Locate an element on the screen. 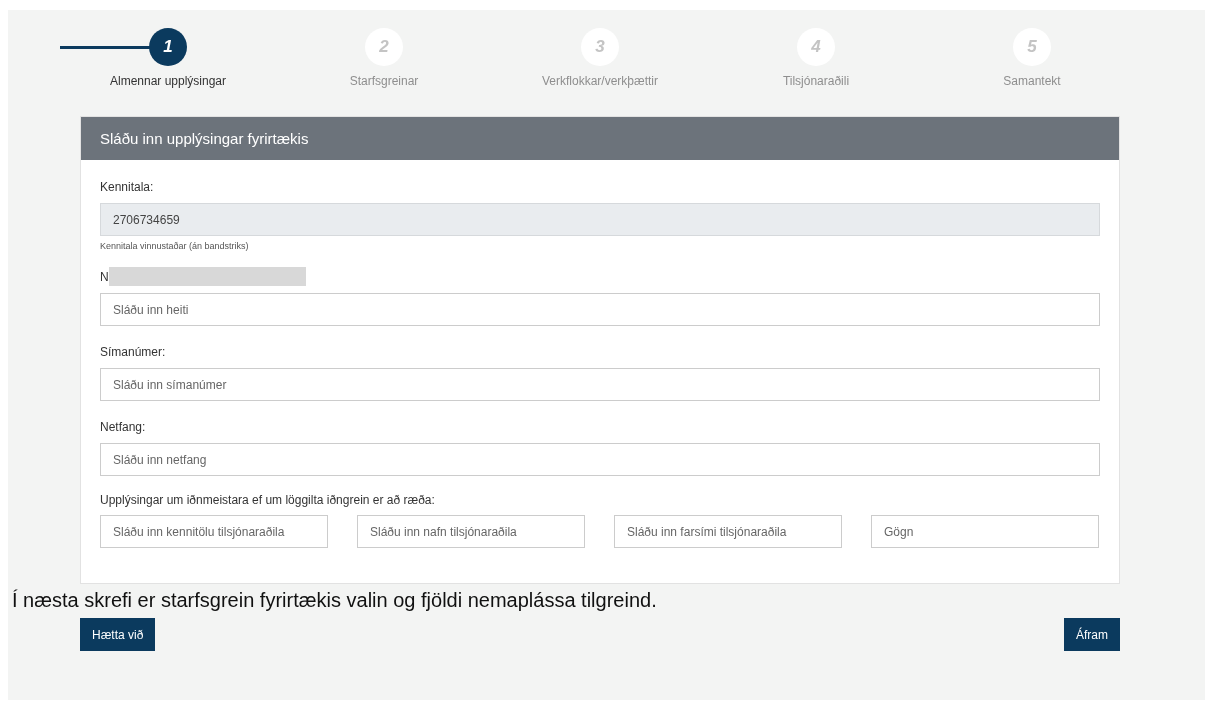 The image size is (1207, 702). step-label: Starfsgreinar is located at coordinates (384, 81).